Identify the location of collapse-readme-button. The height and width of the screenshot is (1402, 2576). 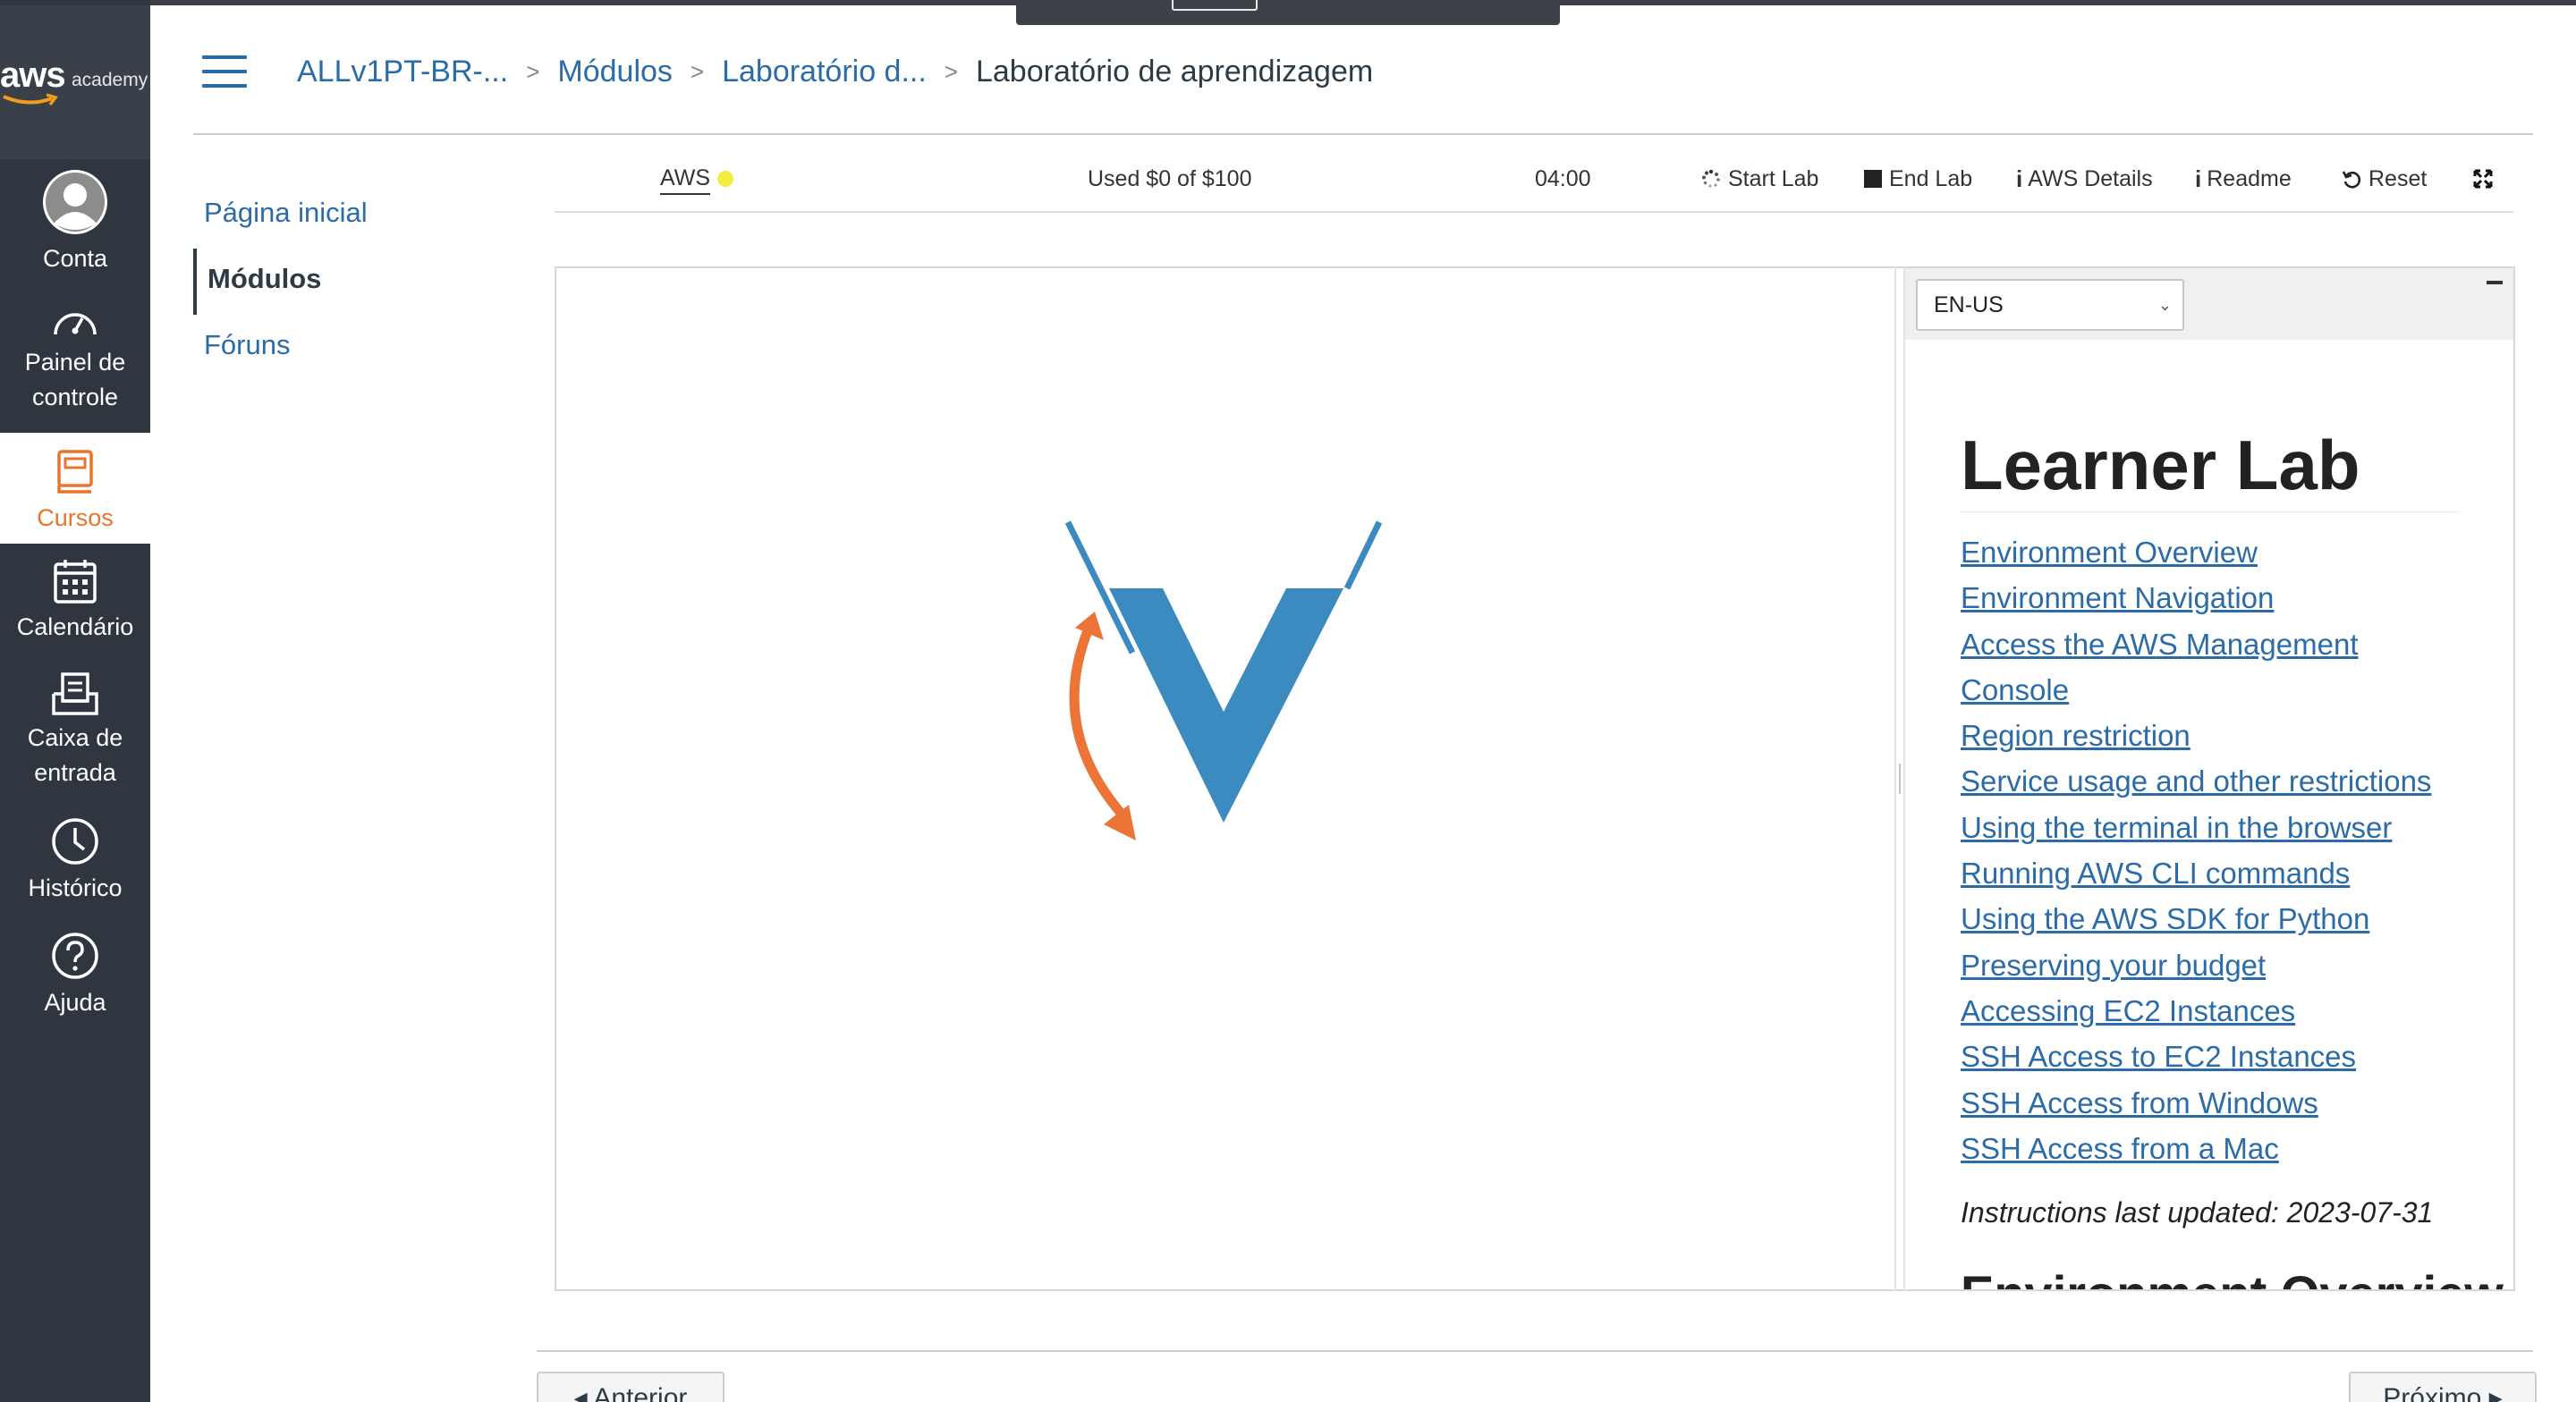
(2495, 282).